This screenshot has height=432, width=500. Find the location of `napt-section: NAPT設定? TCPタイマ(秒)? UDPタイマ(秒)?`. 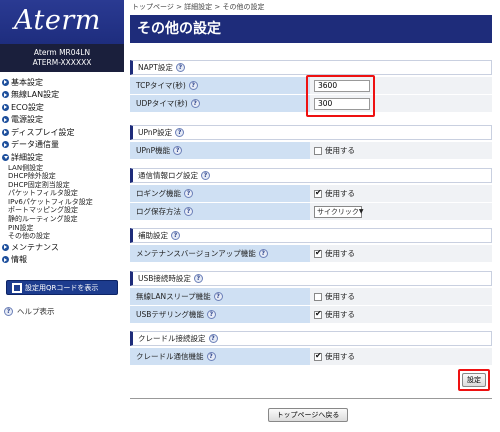

napt-section: NAPT設定? TCPタイマ(秒)? UDPタイマ(秒)? is located at coordinates (311, 86).